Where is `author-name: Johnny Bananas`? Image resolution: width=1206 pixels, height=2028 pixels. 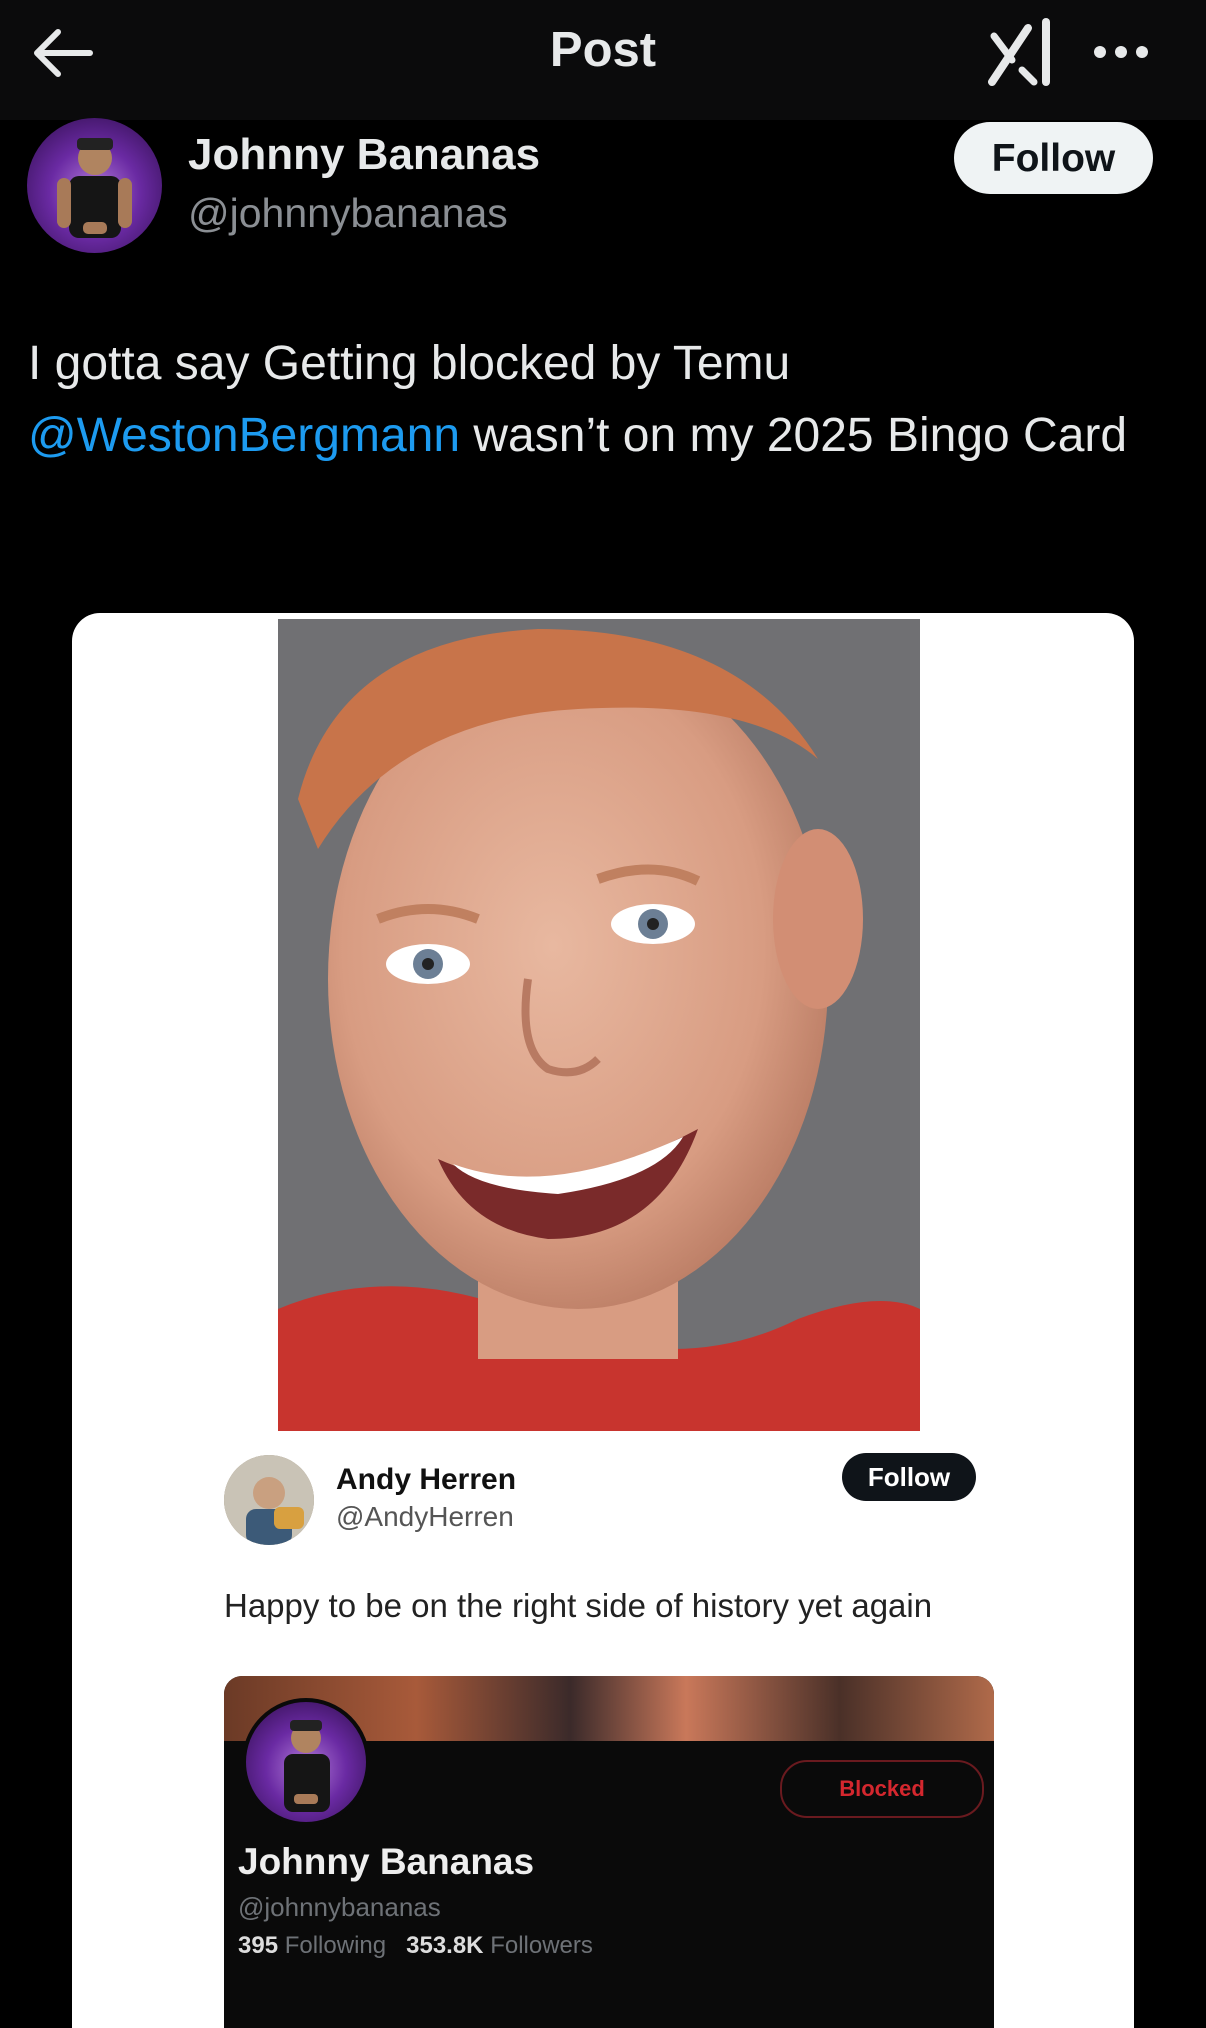 author-name: Johnny Bananas is located at coordinates (364, 155).